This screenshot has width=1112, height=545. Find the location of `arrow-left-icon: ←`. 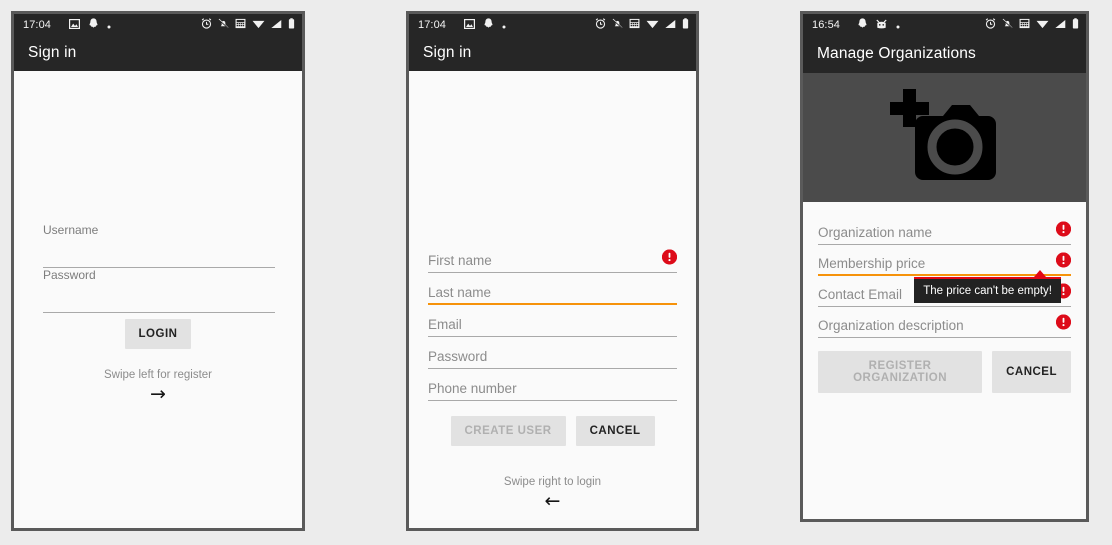

arrow-left-icon: ← is located at coordinates (552, 501).